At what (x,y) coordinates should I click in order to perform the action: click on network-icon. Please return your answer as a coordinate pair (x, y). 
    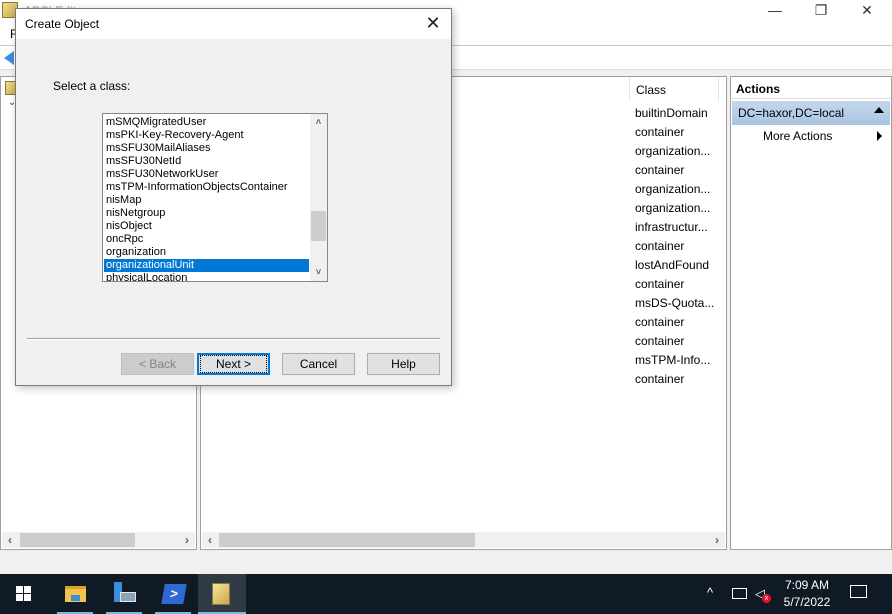
    Looking at the image, I should click on (739, 593).